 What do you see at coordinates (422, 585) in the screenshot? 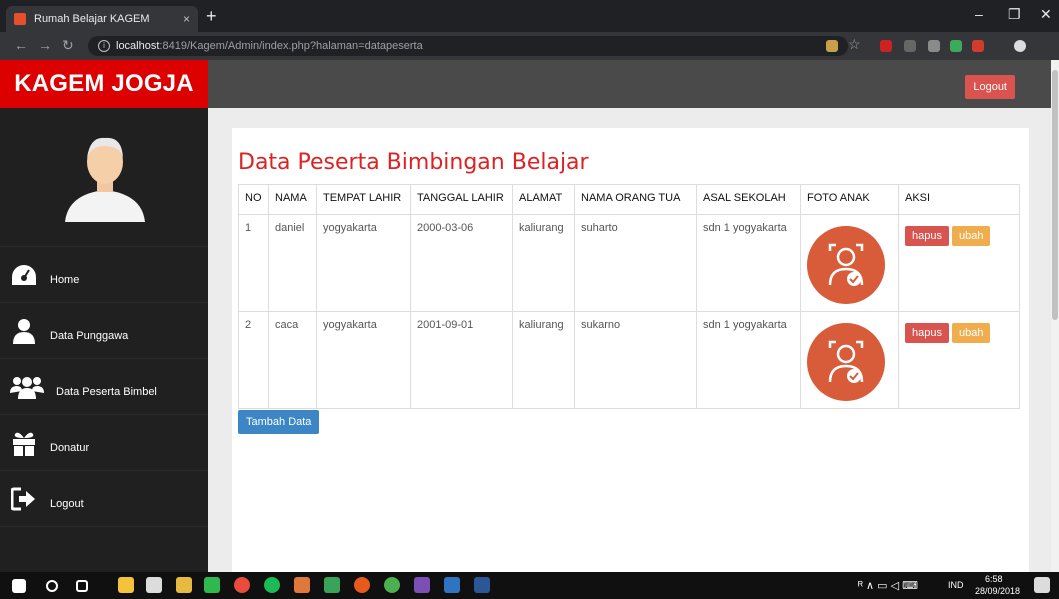
I see `visual-studio-icon` at bounding box center [422, 585].